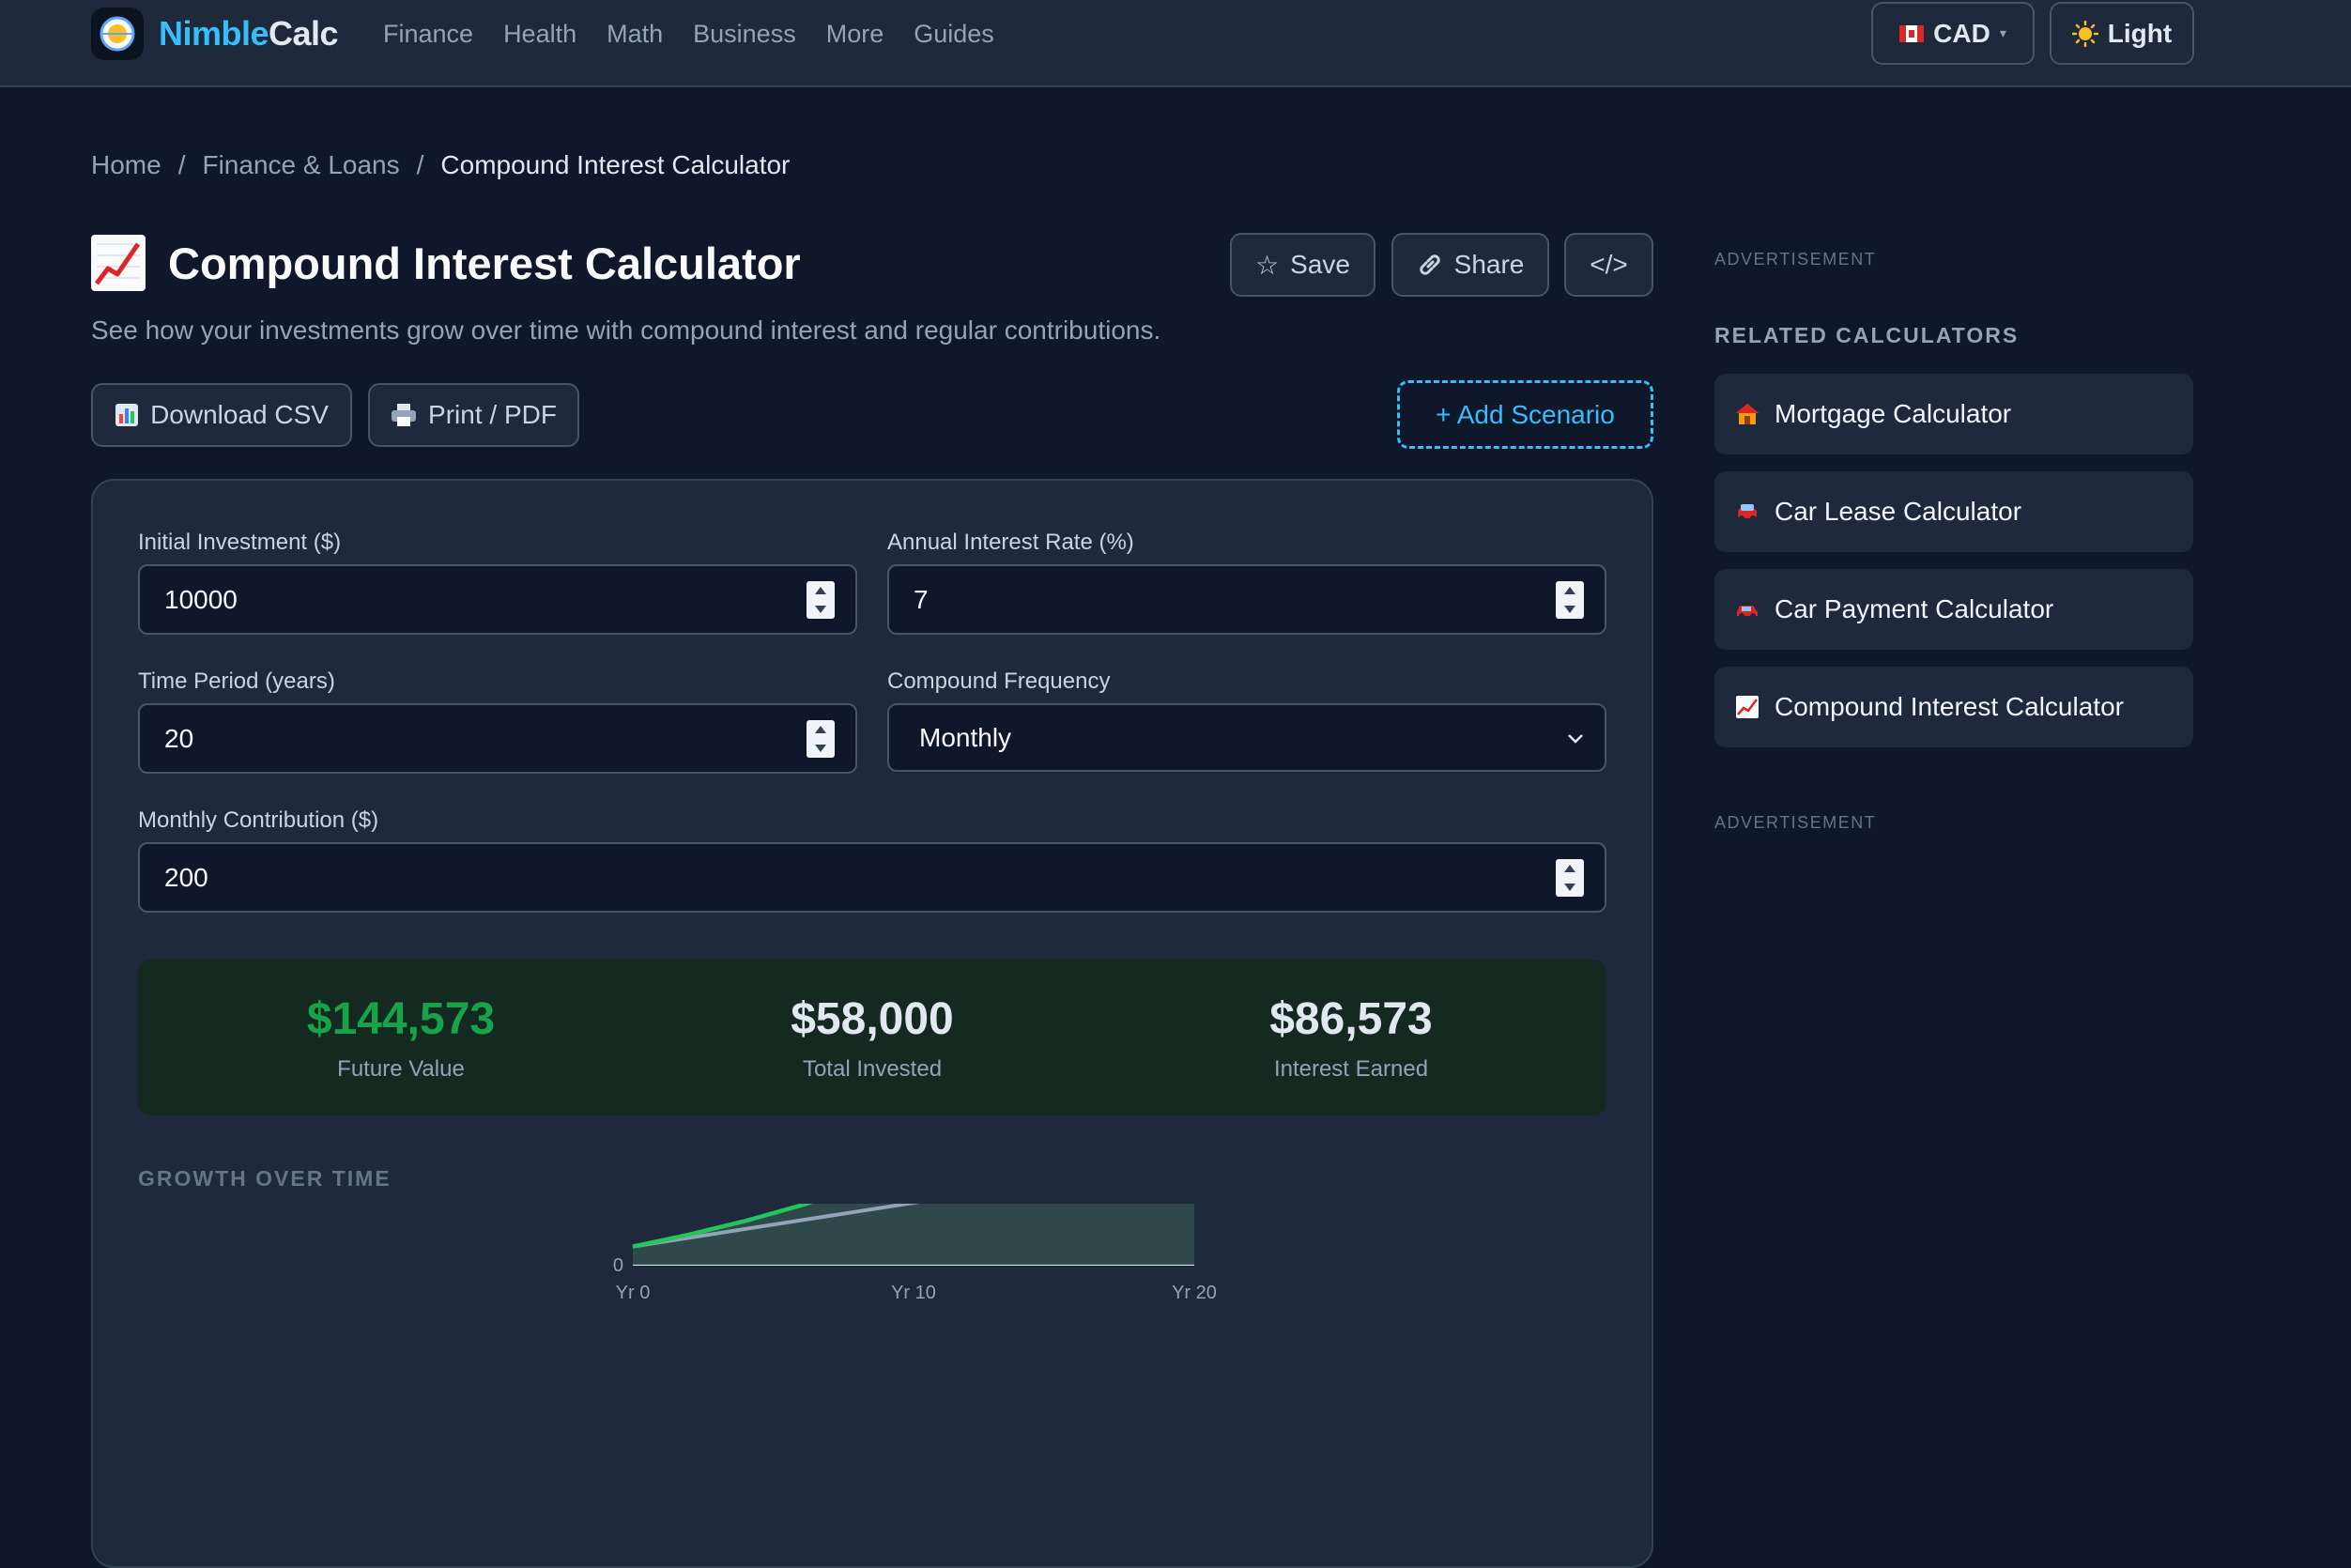 Image resolution: width=2351 pixels, height=1568 pixels. What do you see at coordinates (186, 877) in the screenshot?
I see `monthly-contribution-value: 200` at bounding box center [186, 877].